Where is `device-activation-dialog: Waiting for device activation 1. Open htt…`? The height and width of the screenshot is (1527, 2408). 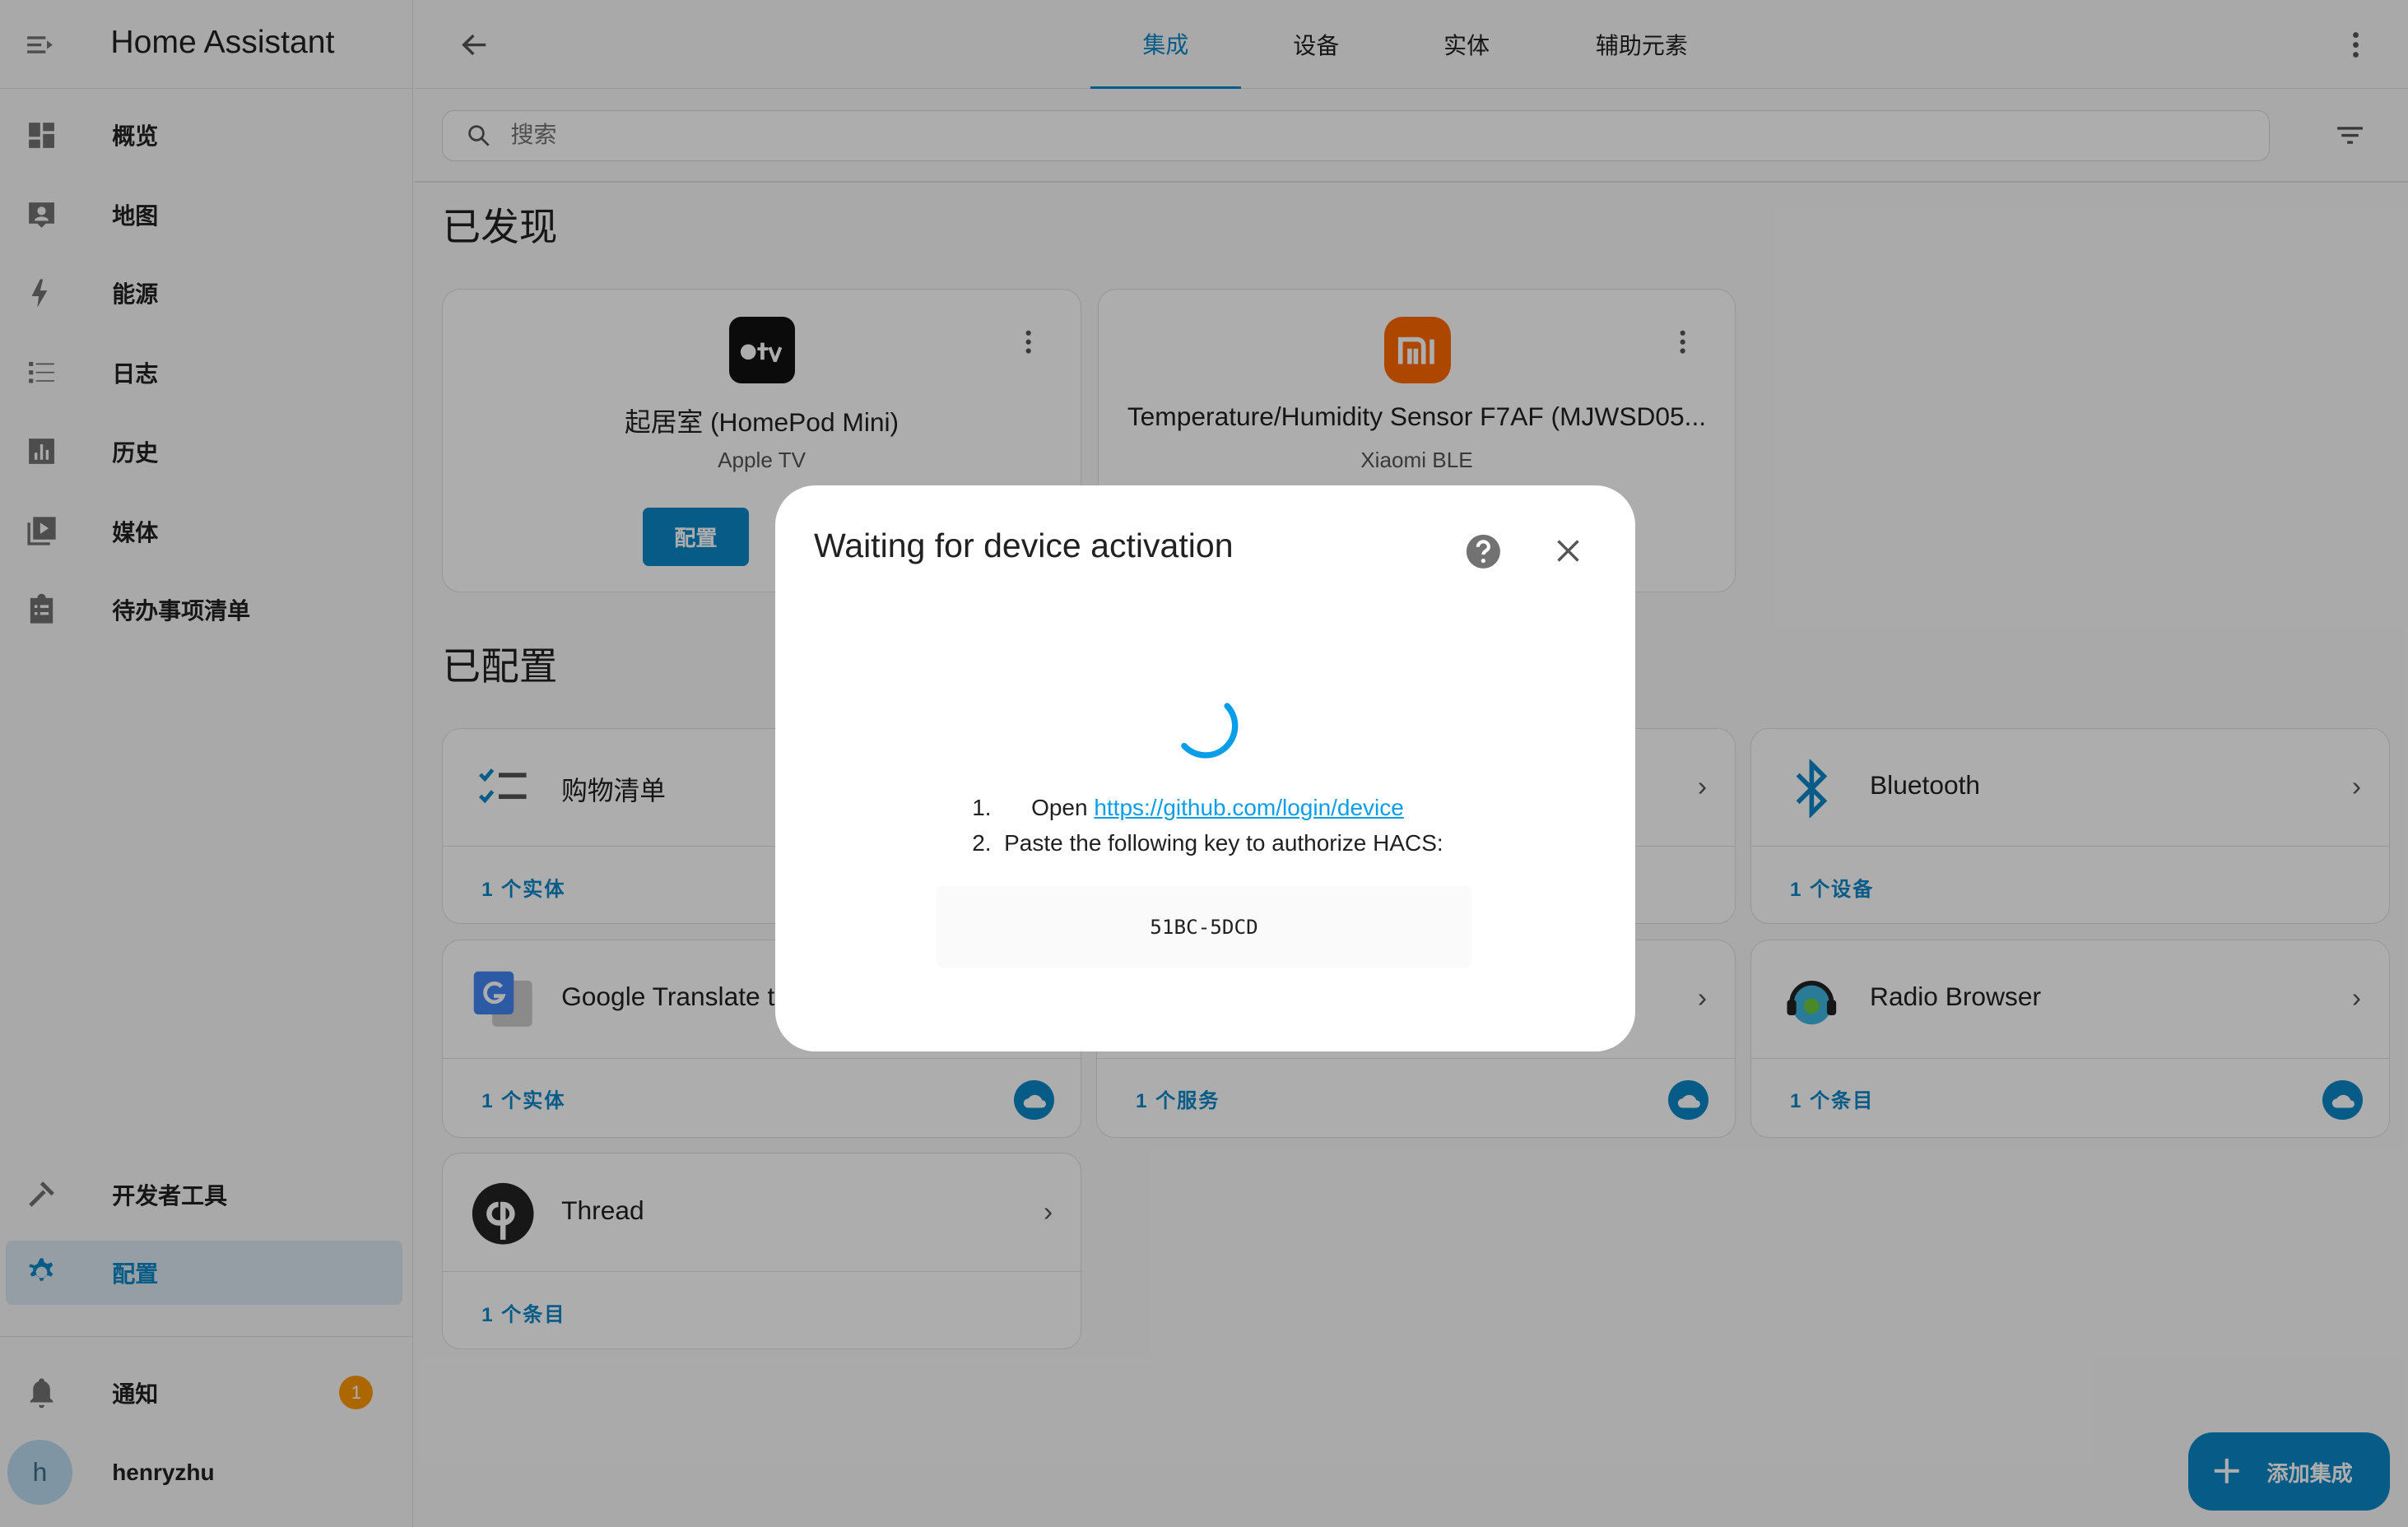 device-activation-dialog: Waiting for device activation 1. Open htt… is located at coordinates (1205, 768).